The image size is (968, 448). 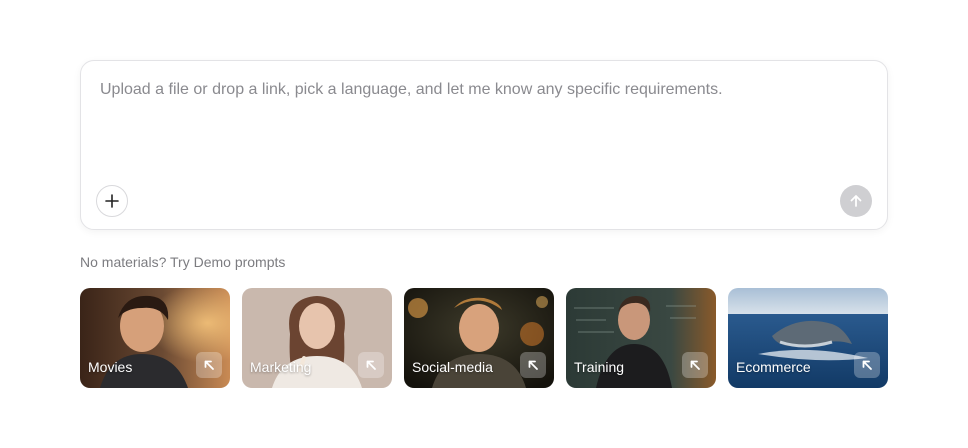 I want to click on demo-card-social-media: Social-media, so click(x=479, y=338).